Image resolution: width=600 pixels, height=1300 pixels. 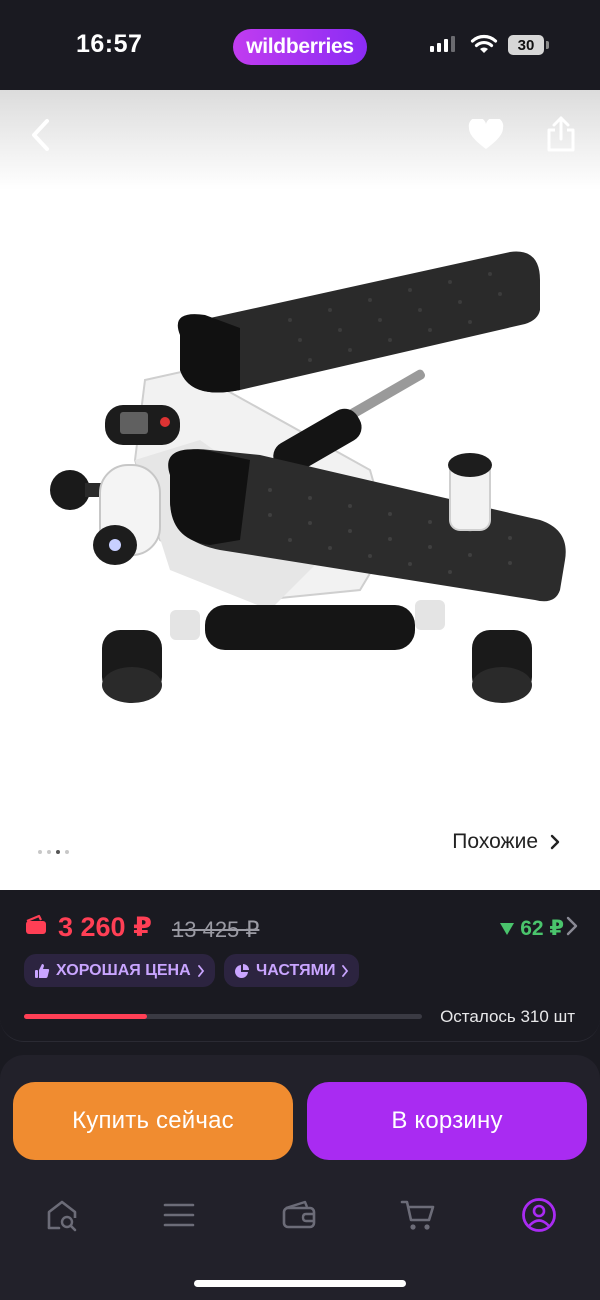 I want to click on good-price-label: ХОРОШАЯ ЦЕНА, so click(x=123, y=970).